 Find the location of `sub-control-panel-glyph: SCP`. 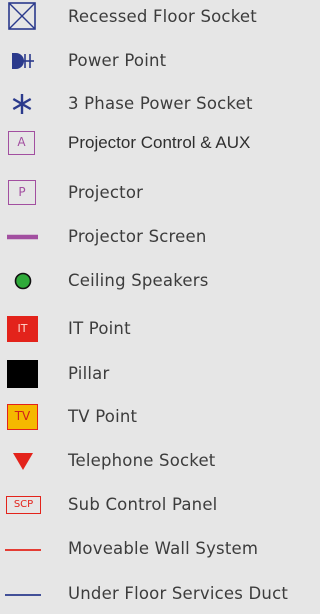

sub-control-panel-glyph: SCP is located at coordinates (23, 505).